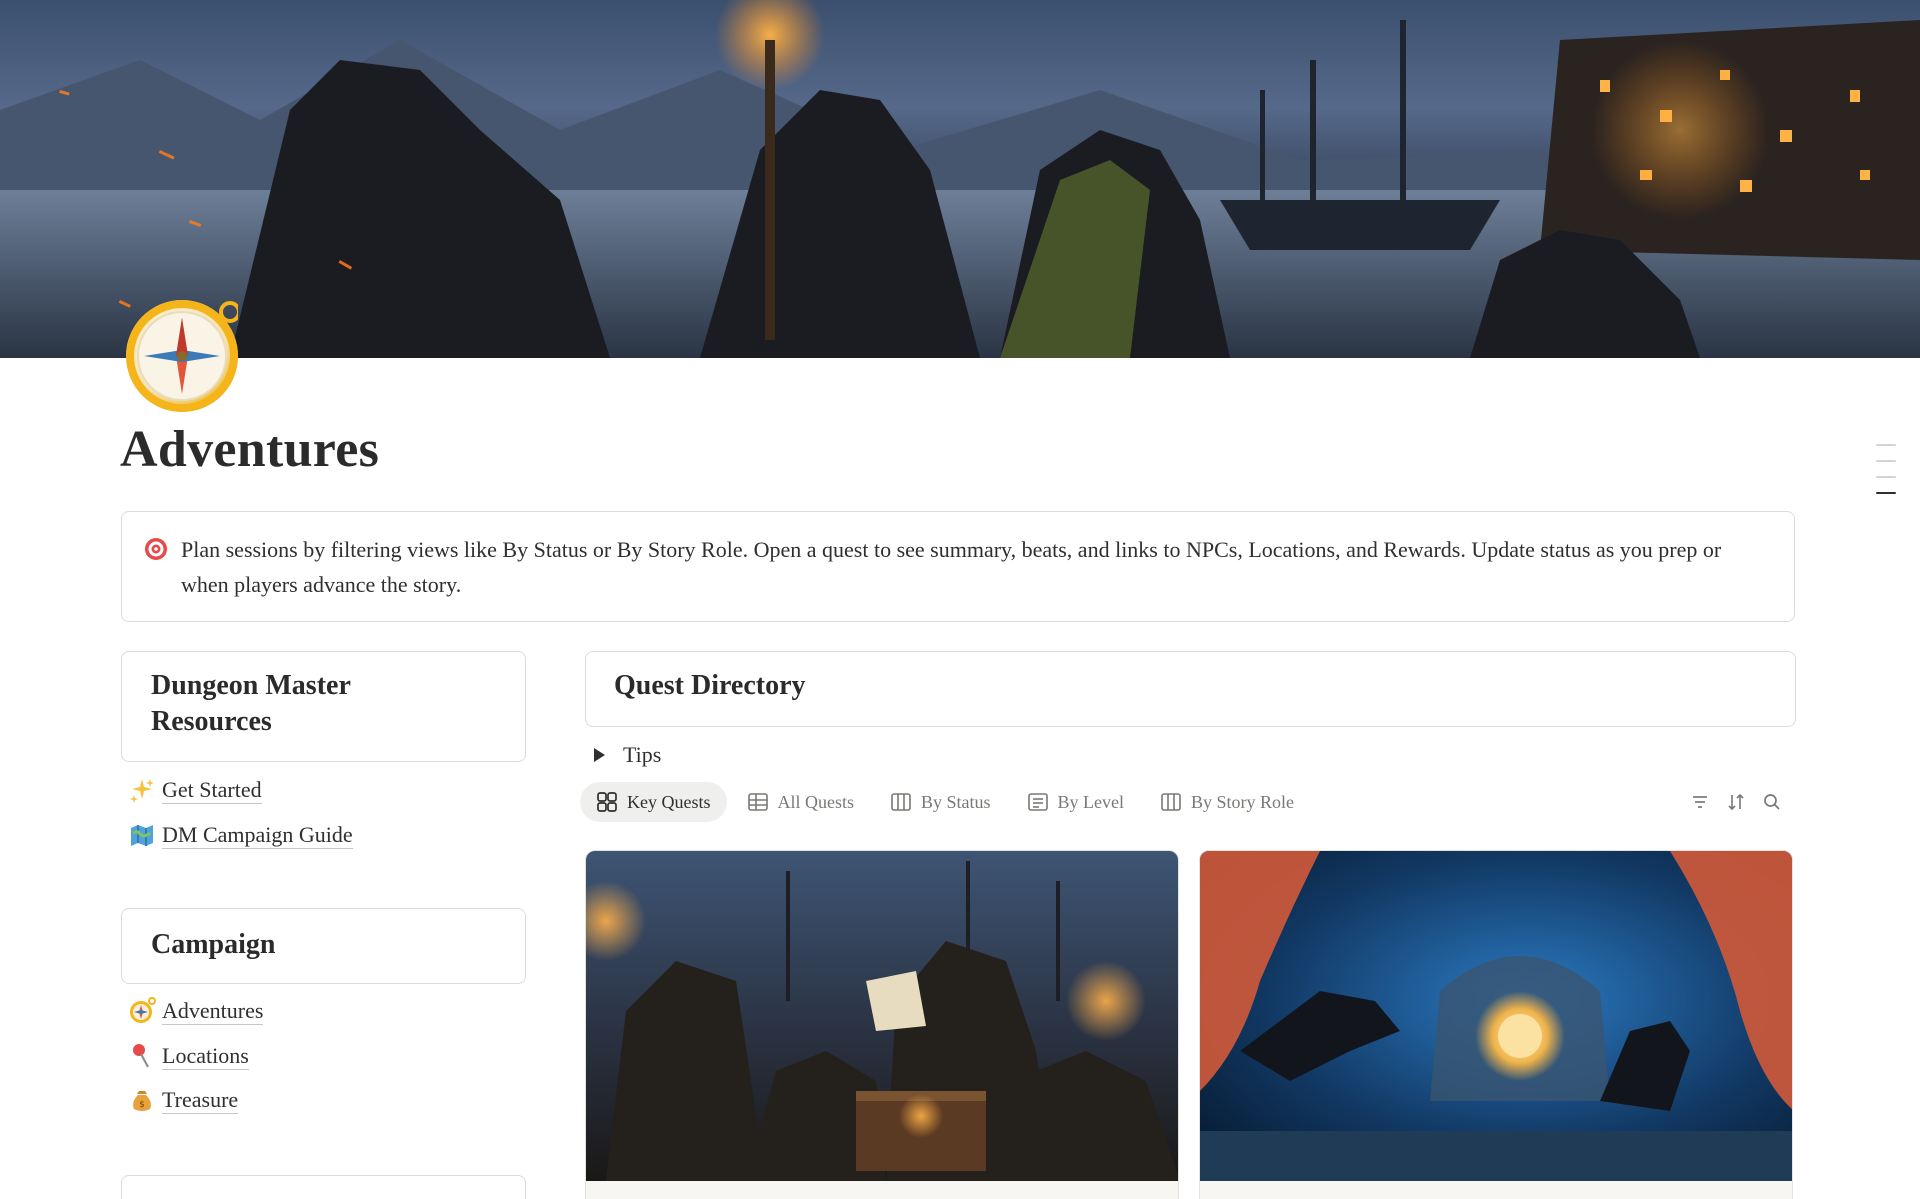 The height and width of the screenshot is (1199, 1920). What do you see at coordinates (251, 703) in the screenshot?
I see `section-heading: Dungeon Master Resources` at bounding box center [251, 703].